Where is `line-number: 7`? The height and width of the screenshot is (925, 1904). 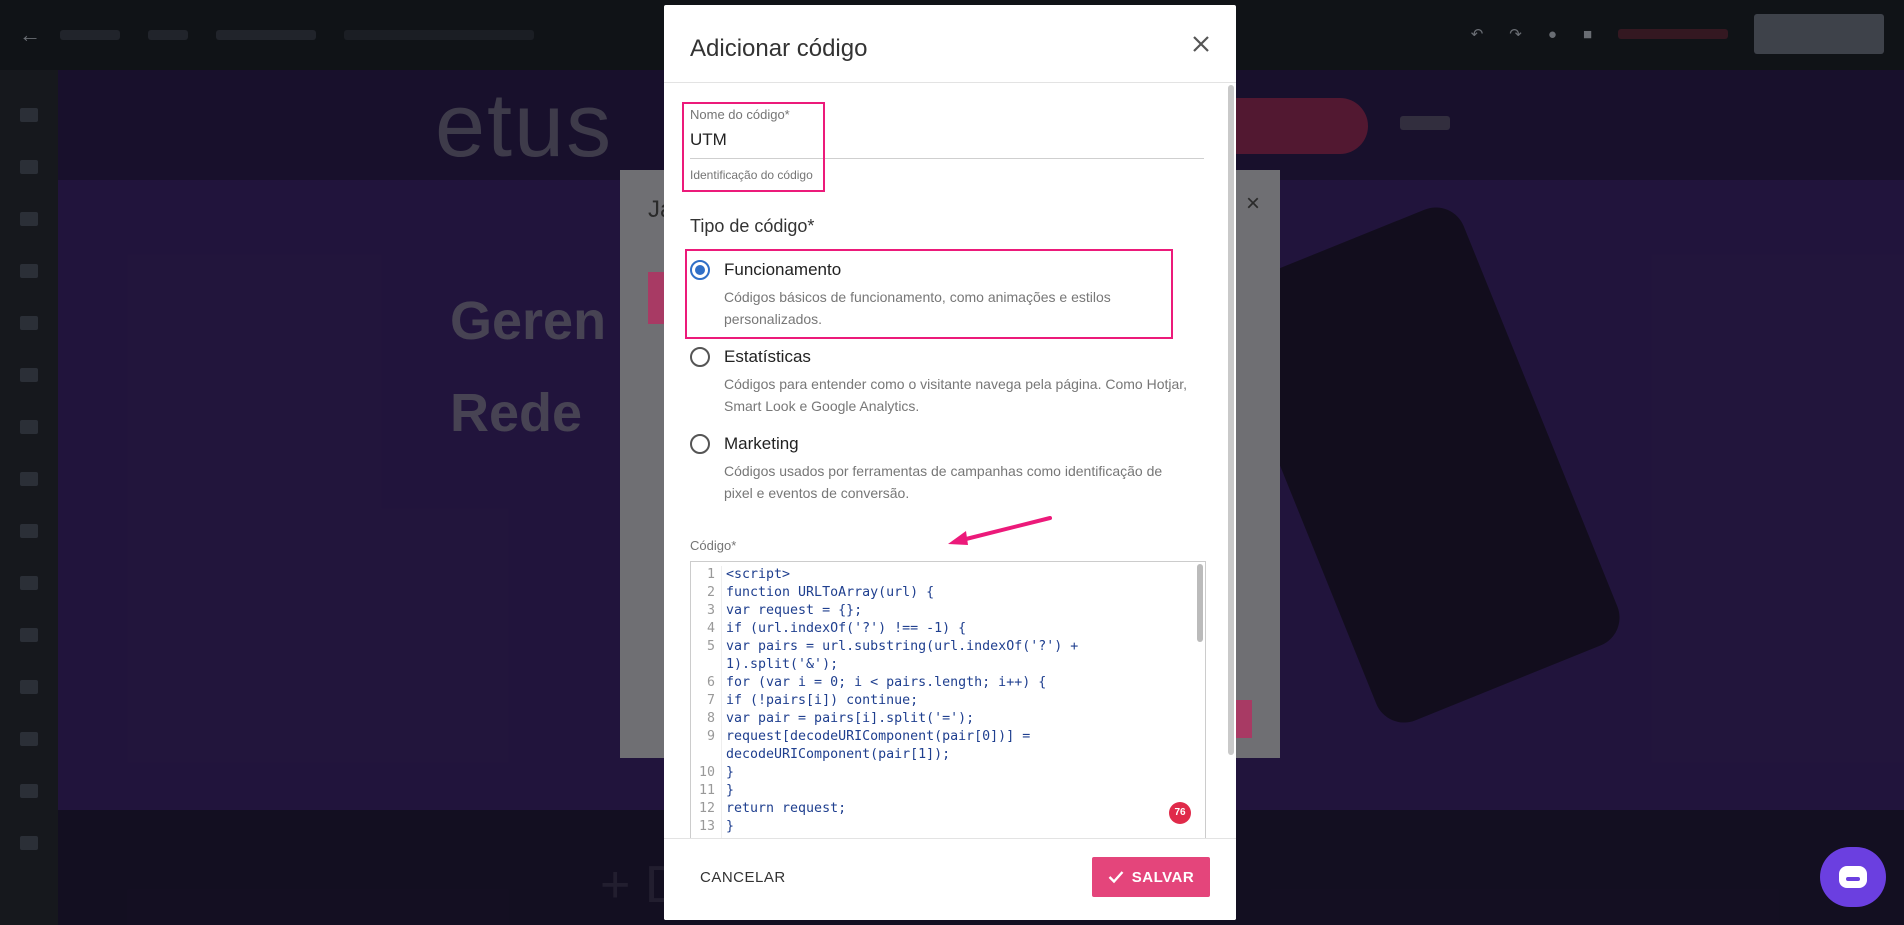 line-number: 7 is located at coordinates (710, 700).